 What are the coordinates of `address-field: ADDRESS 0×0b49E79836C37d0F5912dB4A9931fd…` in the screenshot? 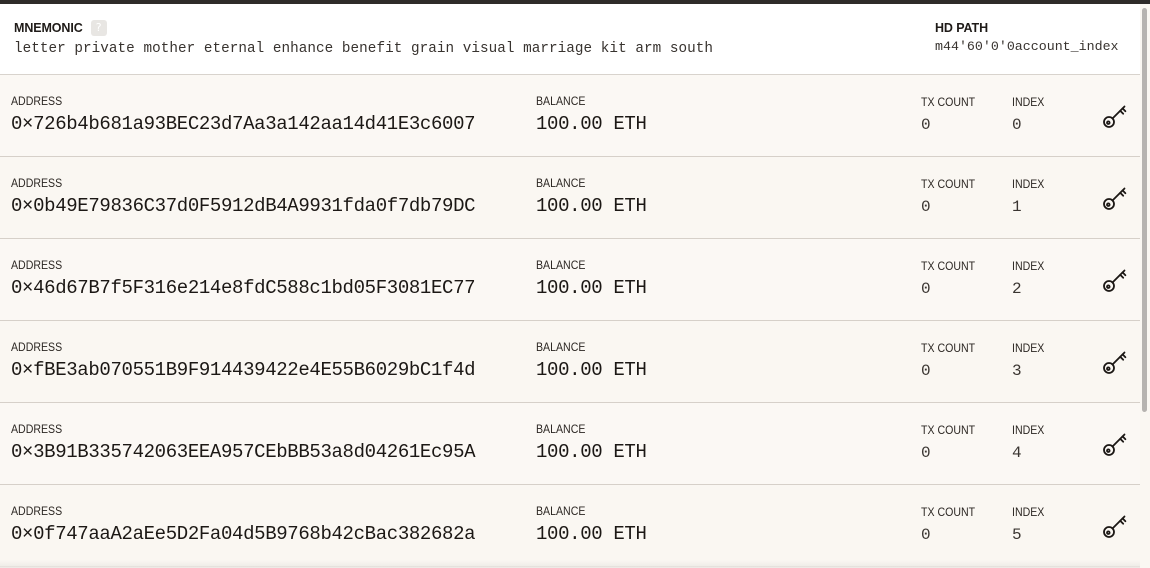 It's located at (243, 197).